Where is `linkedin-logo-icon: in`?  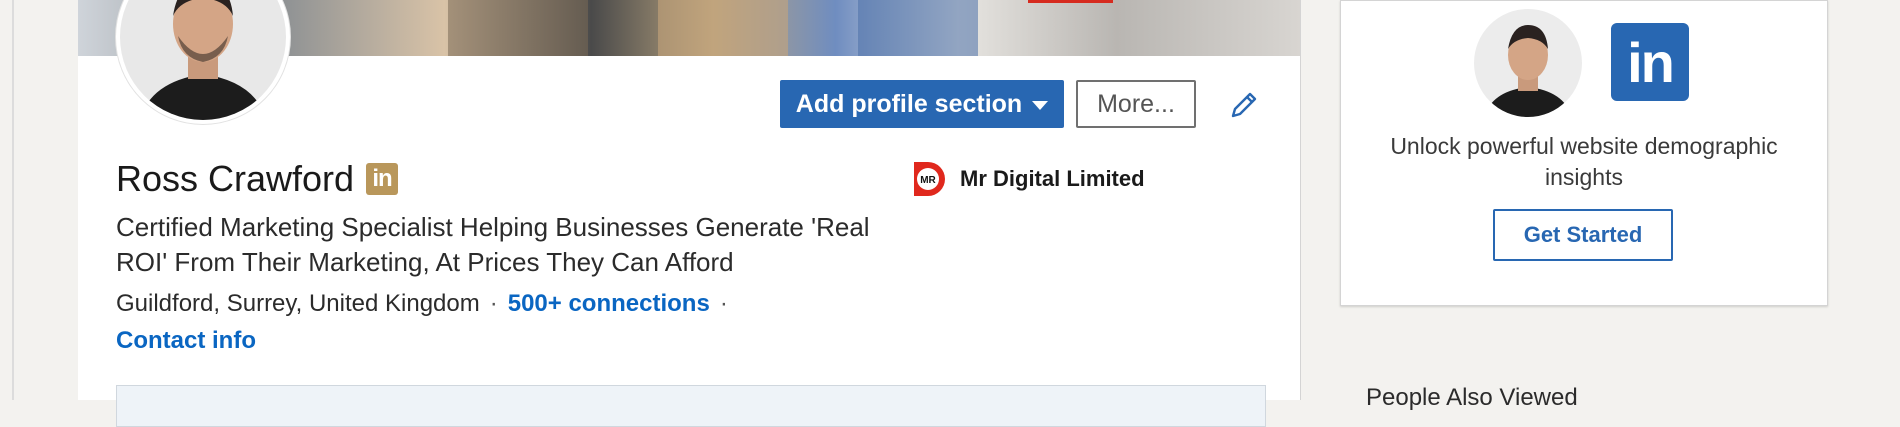 linkedin-logo-icon: in is located at coordinates (1650, 62).